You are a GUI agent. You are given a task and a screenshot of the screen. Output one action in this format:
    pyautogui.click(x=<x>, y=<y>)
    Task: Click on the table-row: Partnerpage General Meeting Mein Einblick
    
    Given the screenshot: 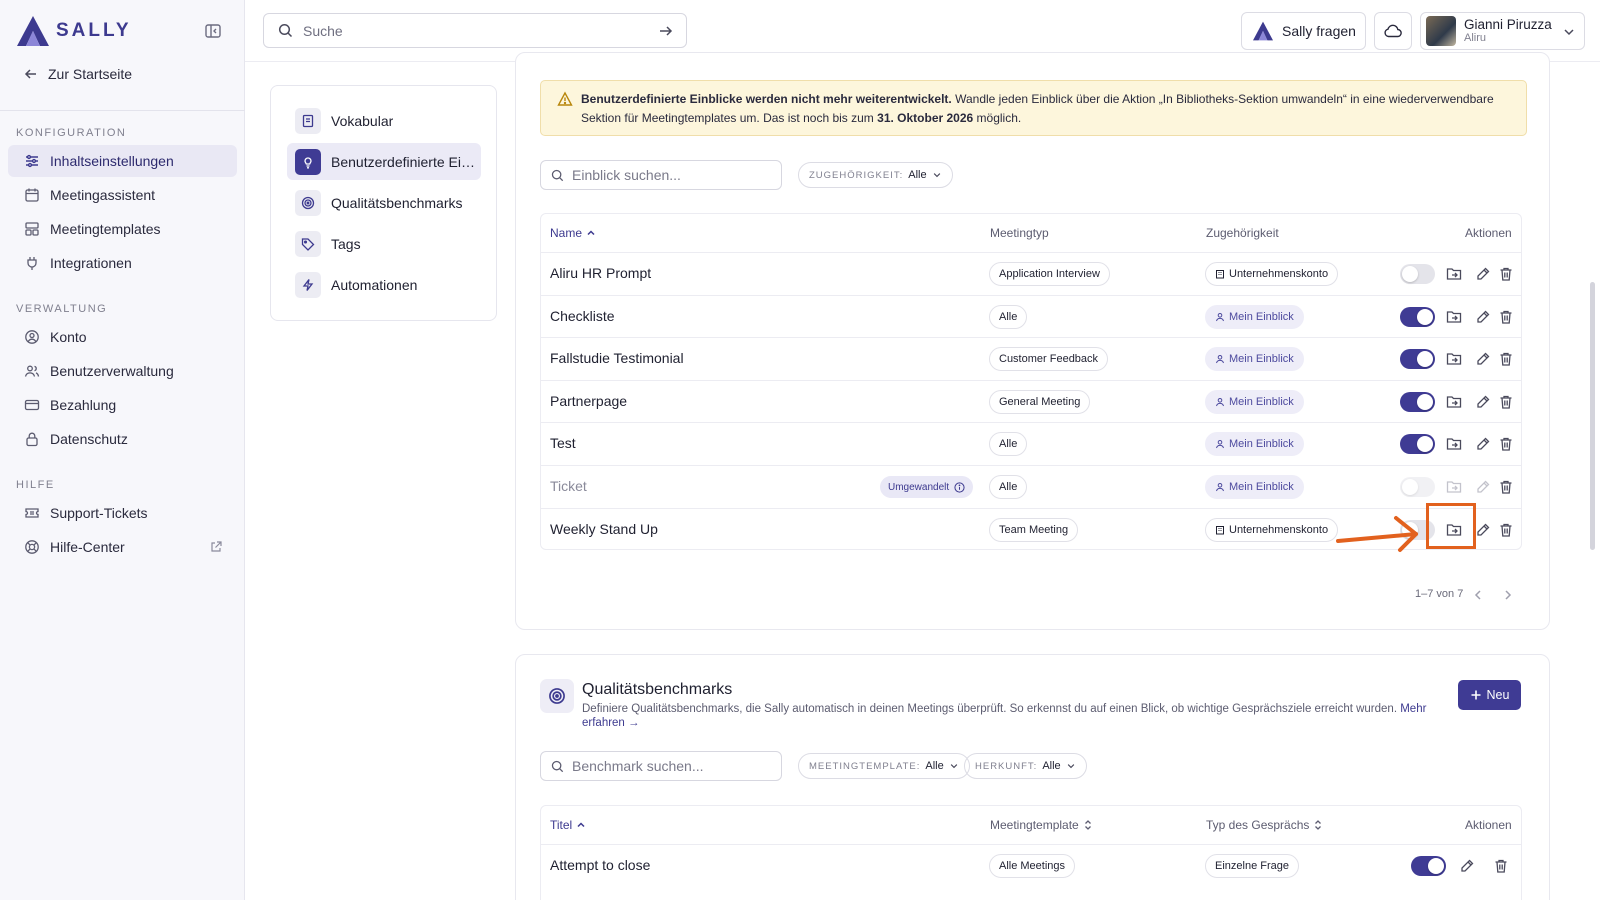 What is the action you would take?
    pyautogui.click(x=1031, y=400)
    